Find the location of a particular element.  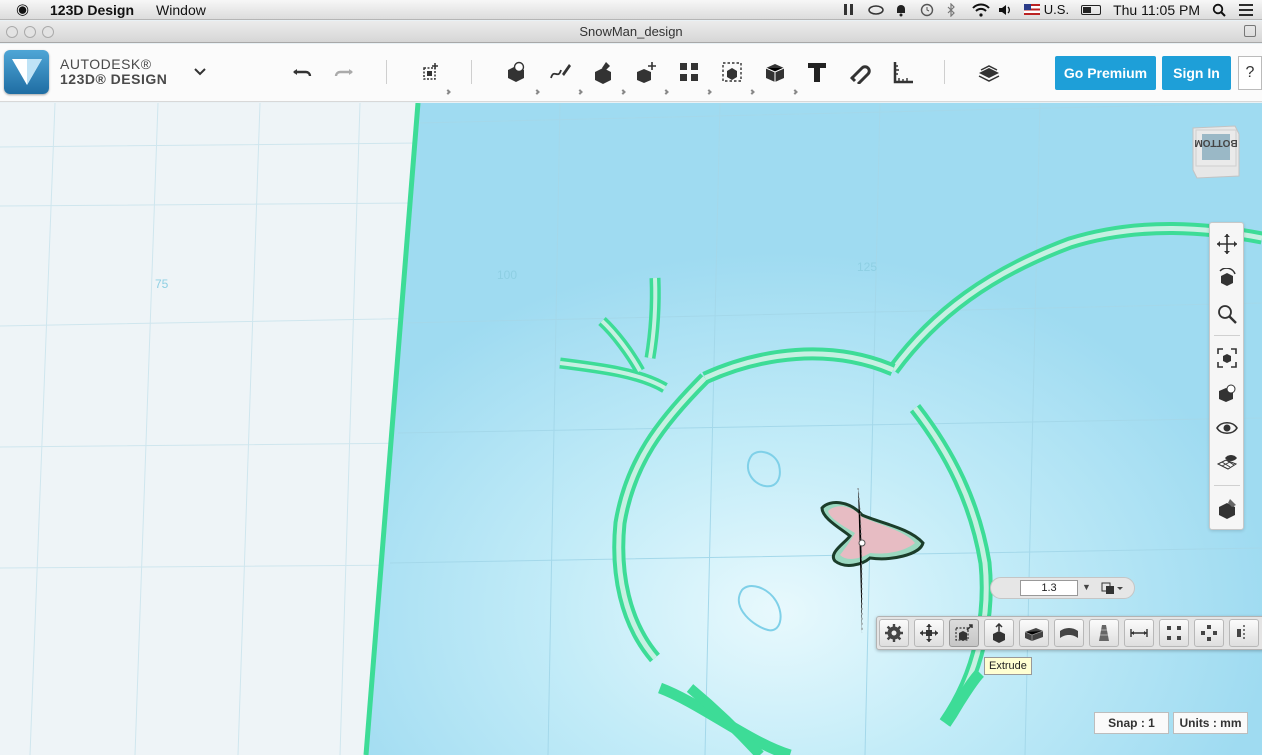

primitives-dropdown-icon is located at coordinates (537, 92).